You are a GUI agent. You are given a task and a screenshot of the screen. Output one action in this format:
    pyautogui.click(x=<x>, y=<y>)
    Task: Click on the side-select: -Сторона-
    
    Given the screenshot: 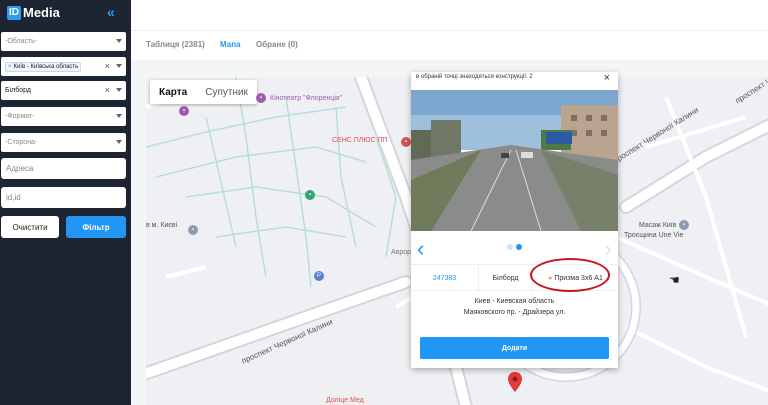 What is the action you would take?
    pyautogui.click(x=63, y=142)
    